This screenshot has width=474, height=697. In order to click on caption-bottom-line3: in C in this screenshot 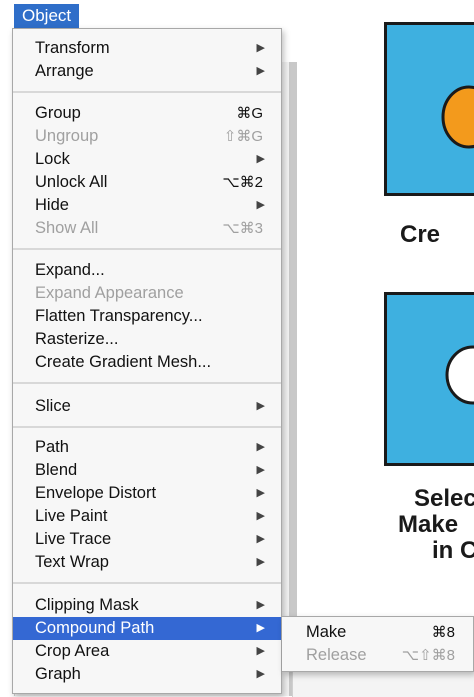, I will do `click(453, 550)`.